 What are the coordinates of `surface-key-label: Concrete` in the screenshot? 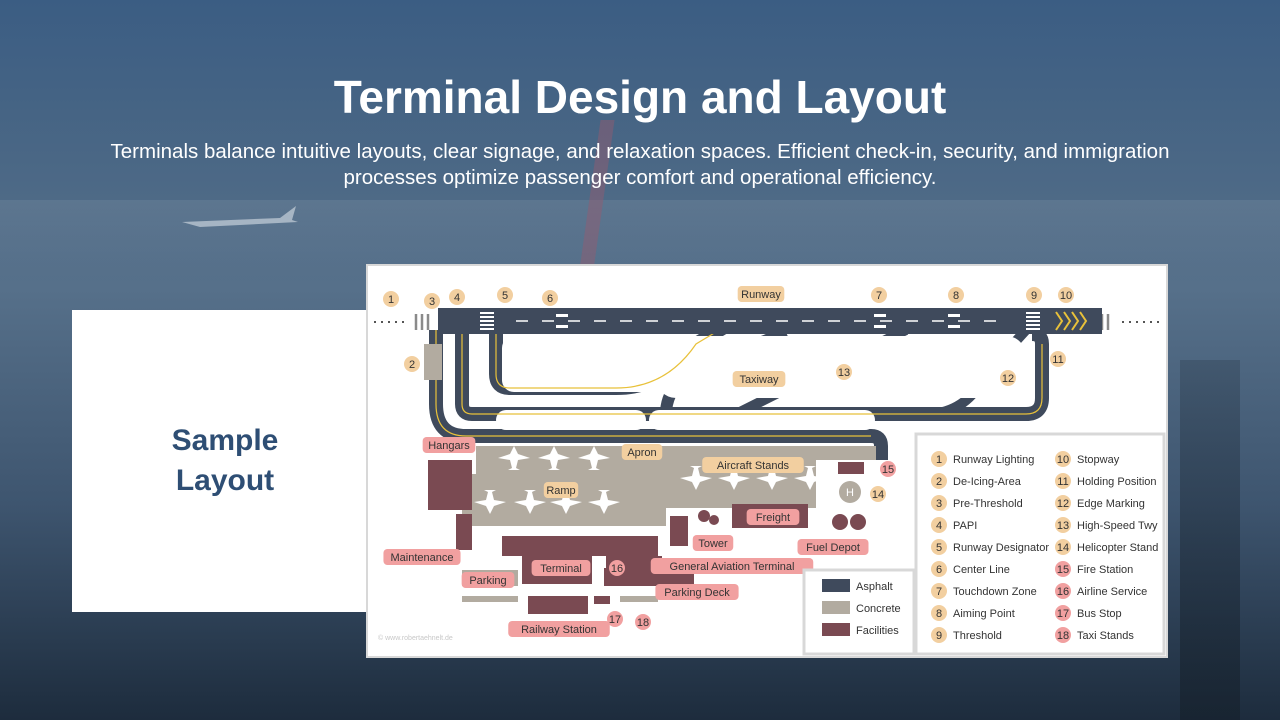 It's located at (878, 609).